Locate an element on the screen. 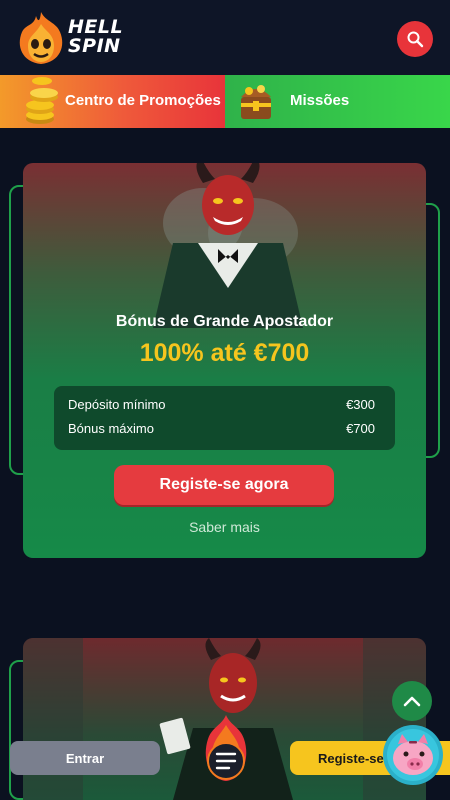  nav-missions-label: Missões is located at coordinates (320, 100).